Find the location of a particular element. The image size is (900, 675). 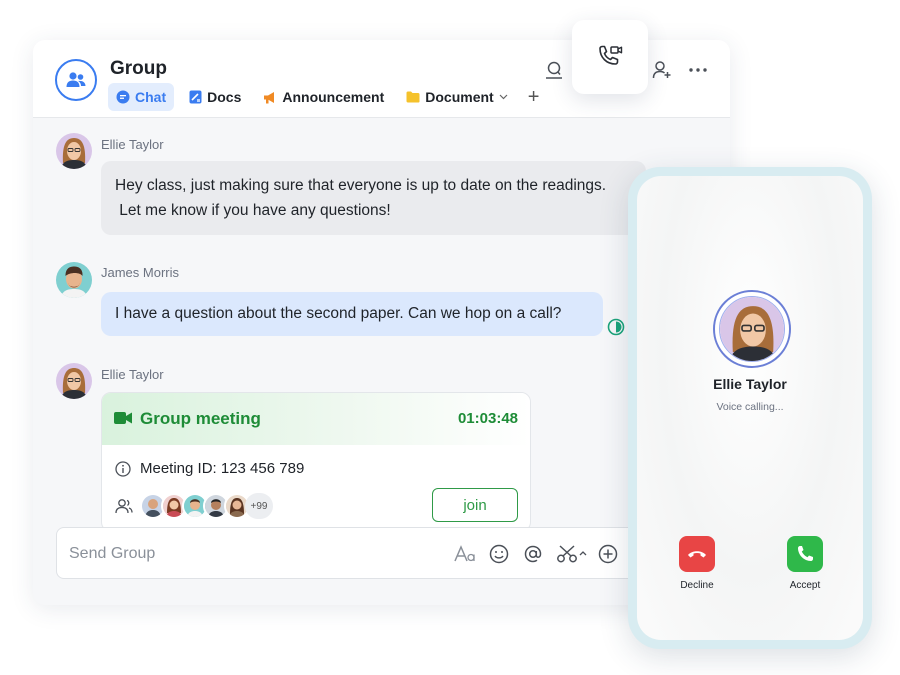

accept-button is located at coordinates (805, 554).